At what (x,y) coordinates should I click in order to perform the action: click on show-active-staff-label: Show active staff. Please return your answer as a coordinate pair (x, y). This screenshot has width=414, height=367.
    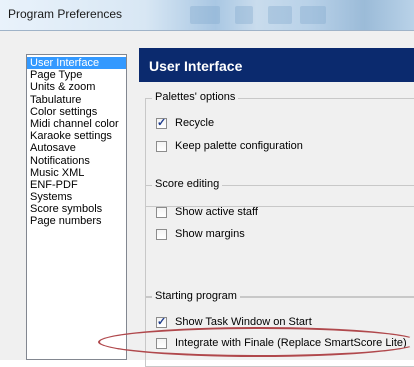
    Looking at the image, I should click on (216, 212).